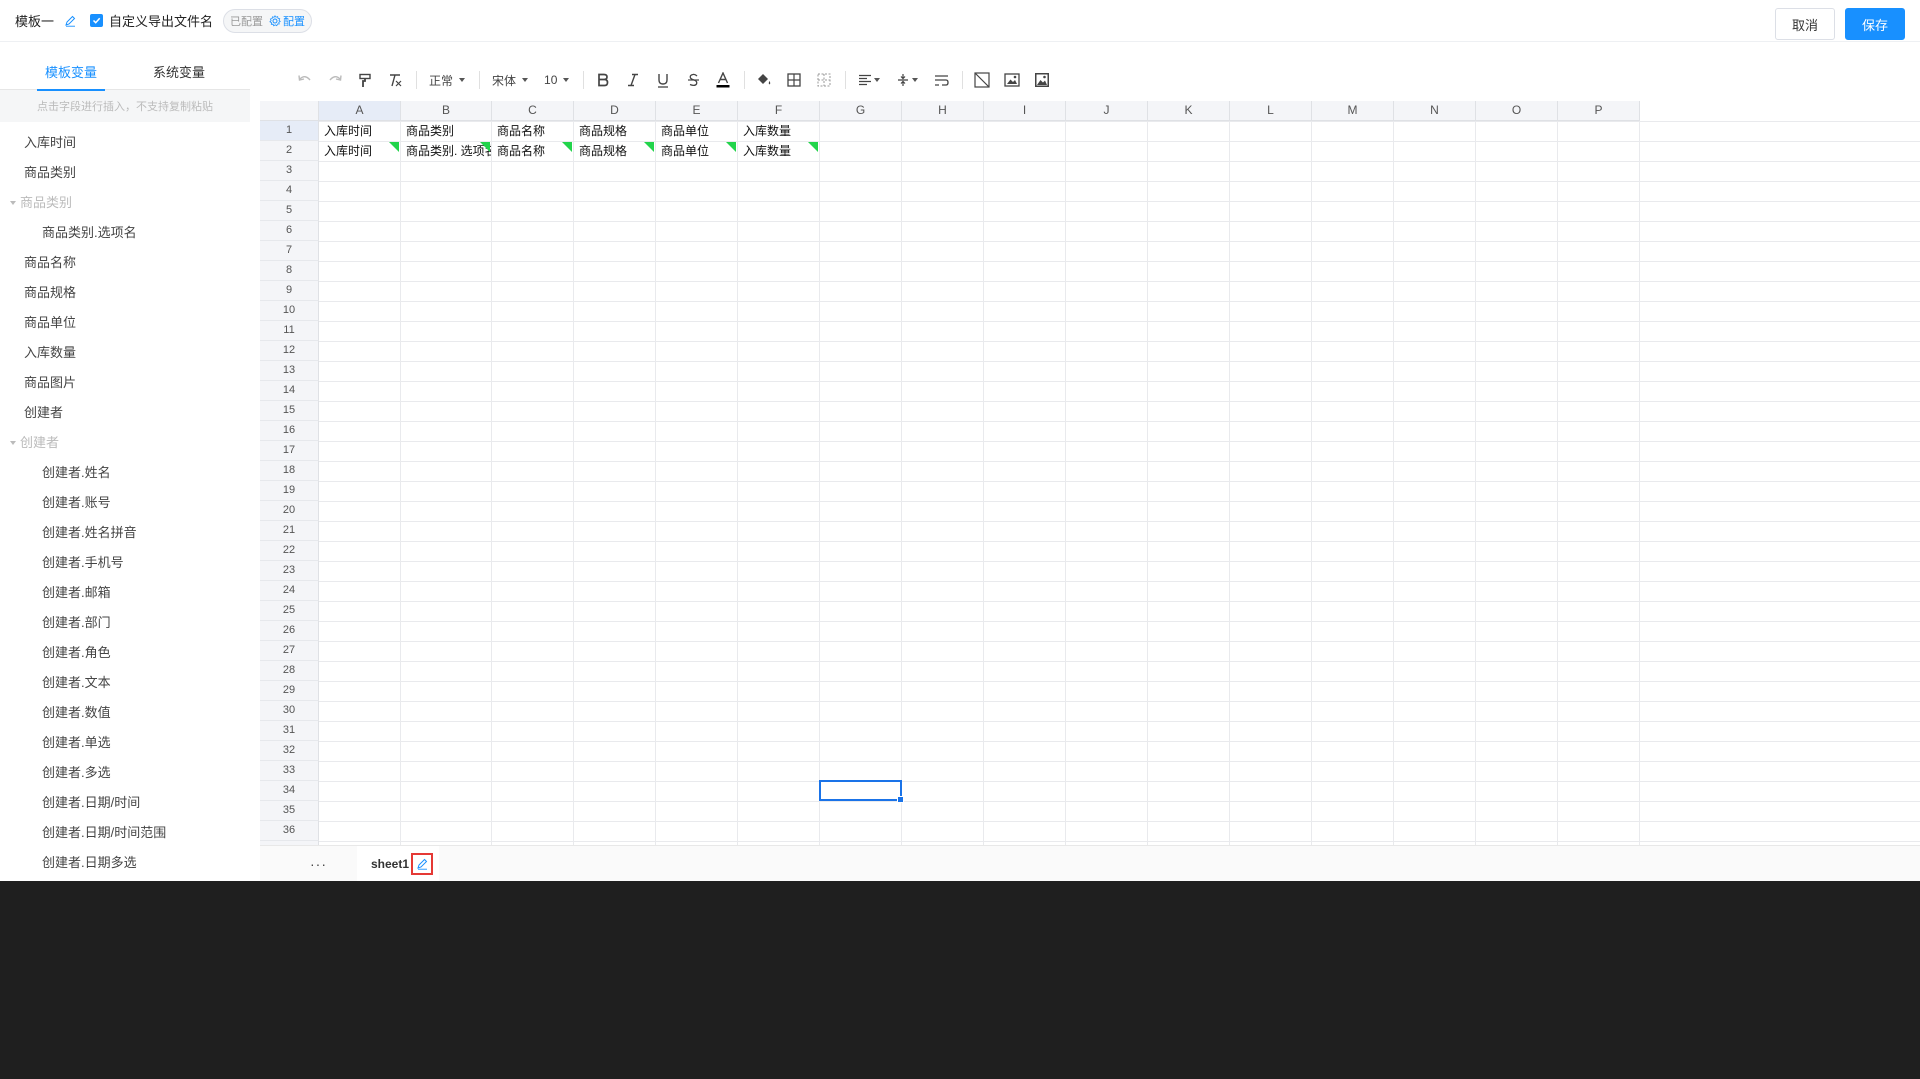  Describe the element at coordinates (289, 471) in the screenshot. I see `row-header: 18` at that location.